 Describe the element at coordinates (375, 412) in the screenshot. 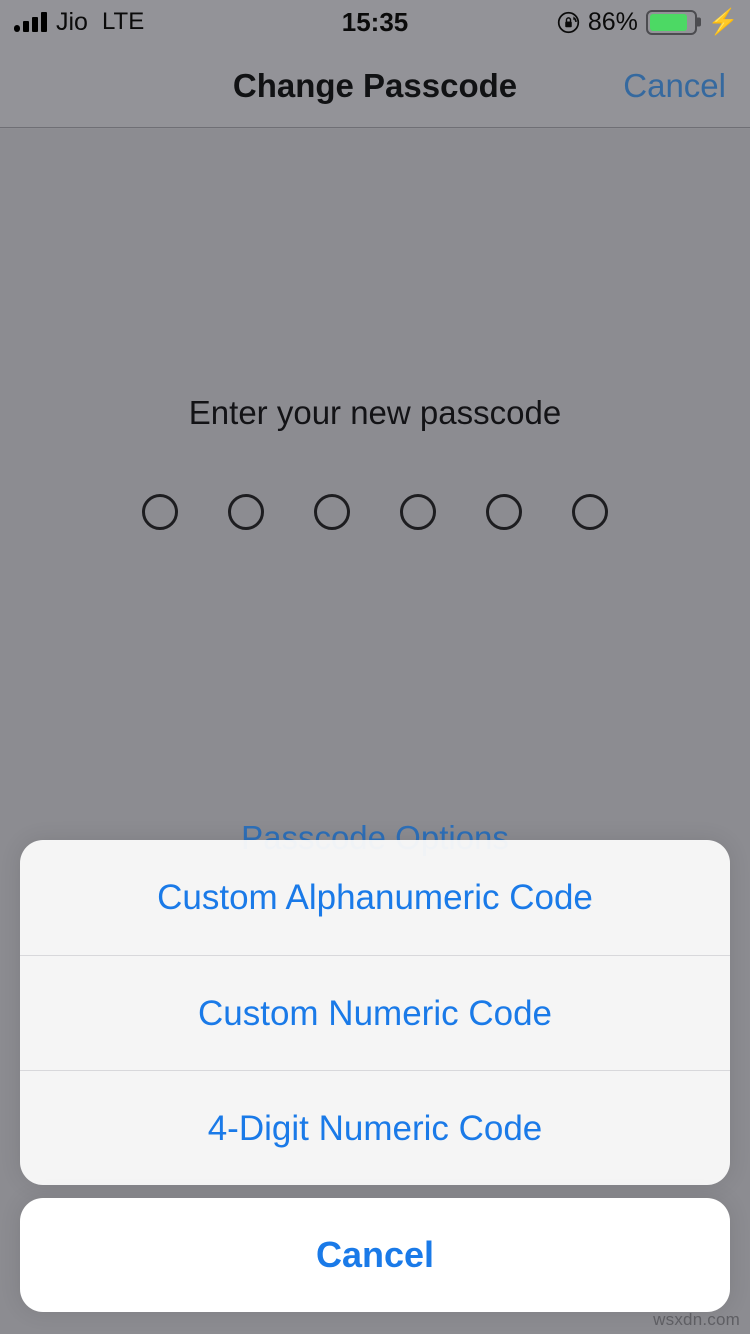

I see `passcode-prompt: Enter your new passcode` at that location.